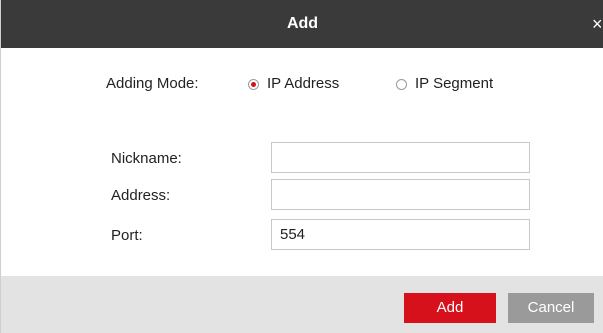 This screenshot has height=333, width=603. I want to click on port-input, so click(400, 234).